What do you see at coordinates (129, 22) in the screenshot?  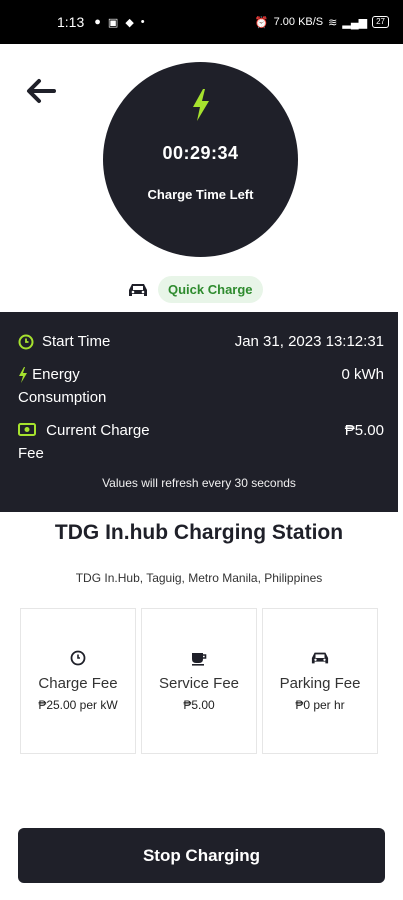 I see `chat-icon: ◆` at bounding box center [129, 22].